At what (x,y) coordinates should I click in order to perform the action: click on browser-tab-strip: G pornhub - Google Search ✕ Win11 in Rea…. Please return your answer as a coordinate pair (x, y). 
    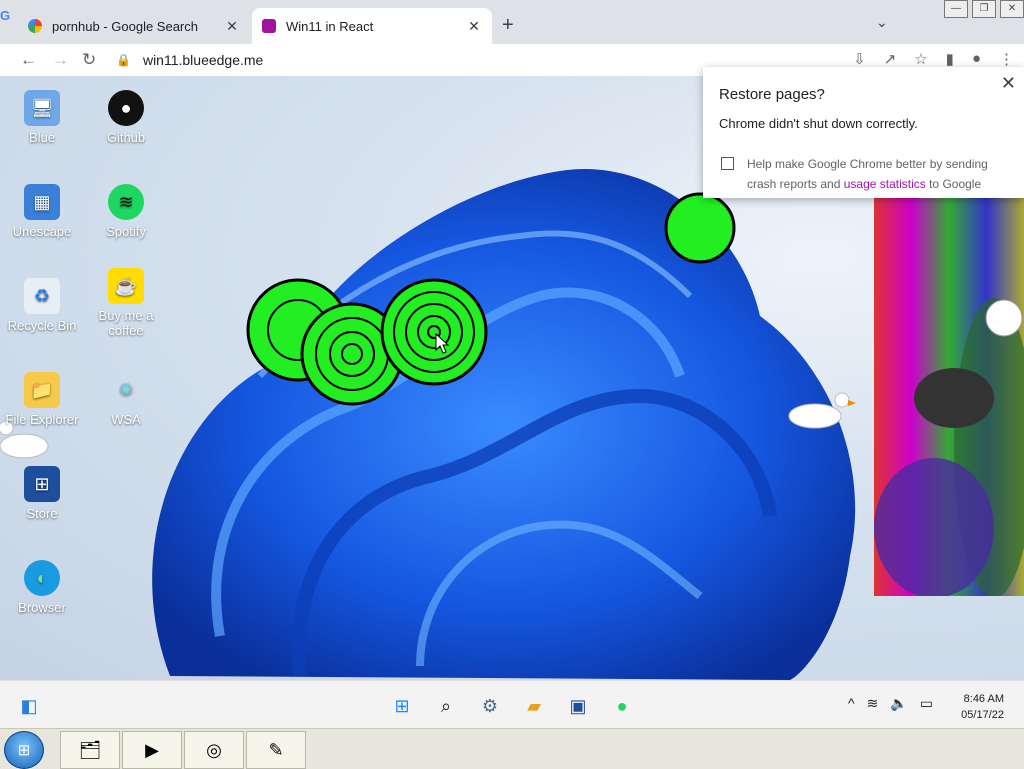
    Looking at the image, I should click on (512, 22).